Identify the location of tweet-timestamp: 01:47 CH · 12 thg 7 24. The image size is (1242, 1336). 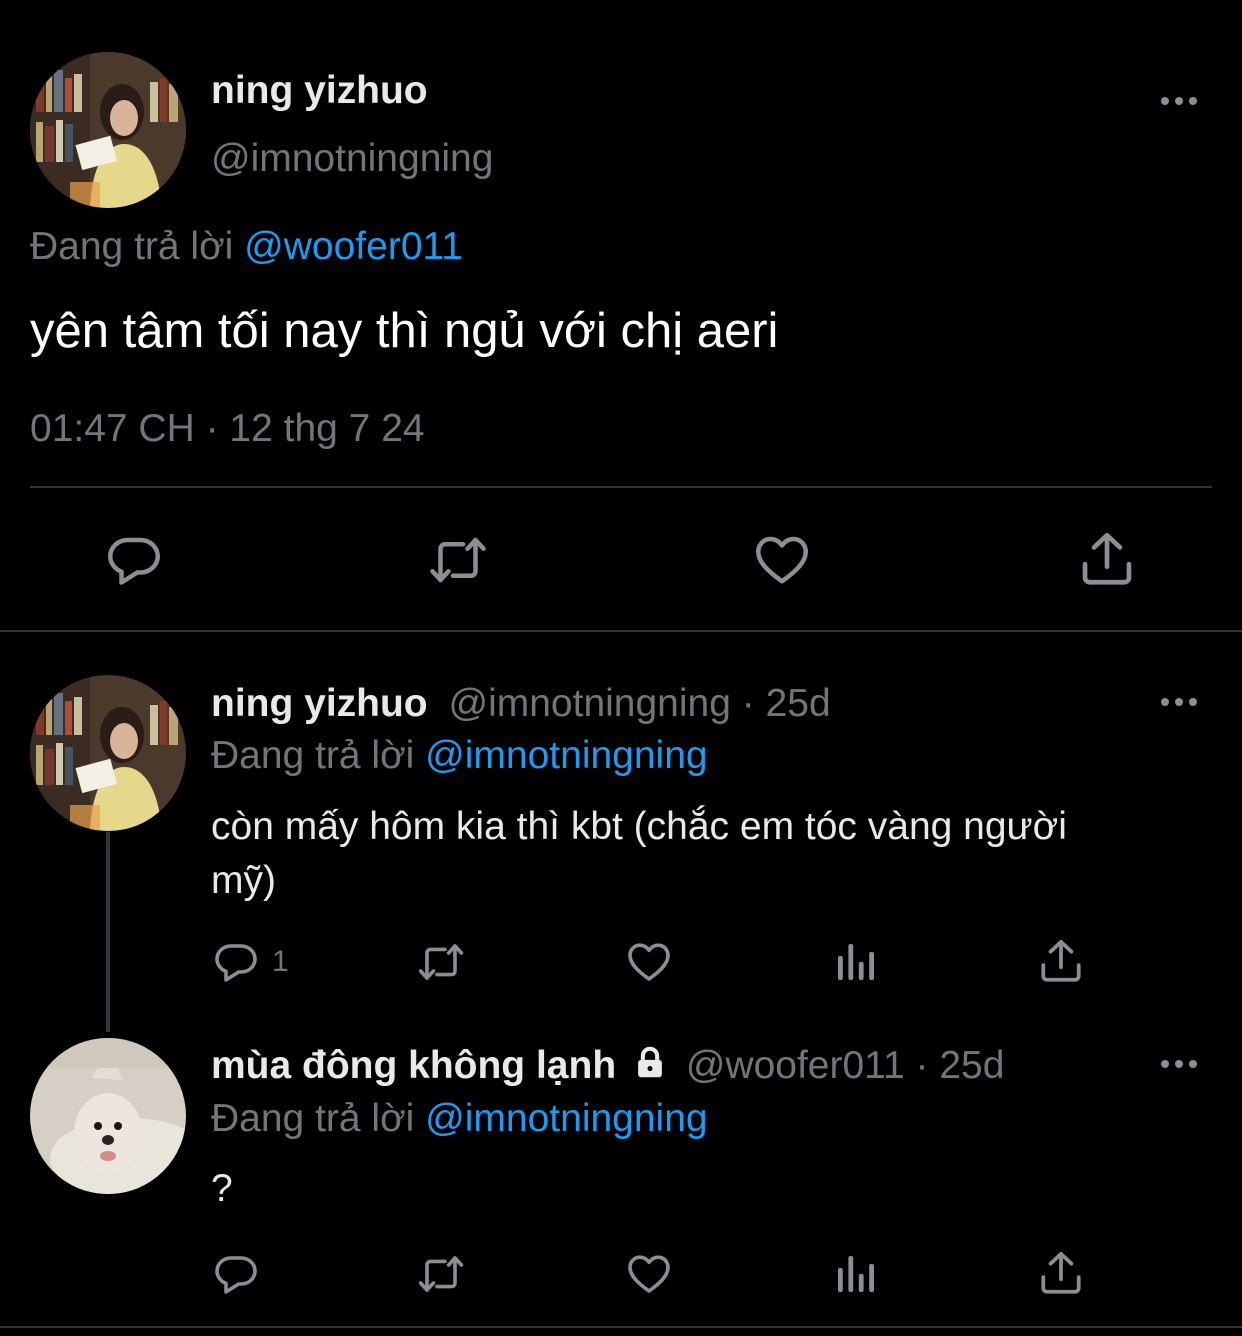
(227, 429).